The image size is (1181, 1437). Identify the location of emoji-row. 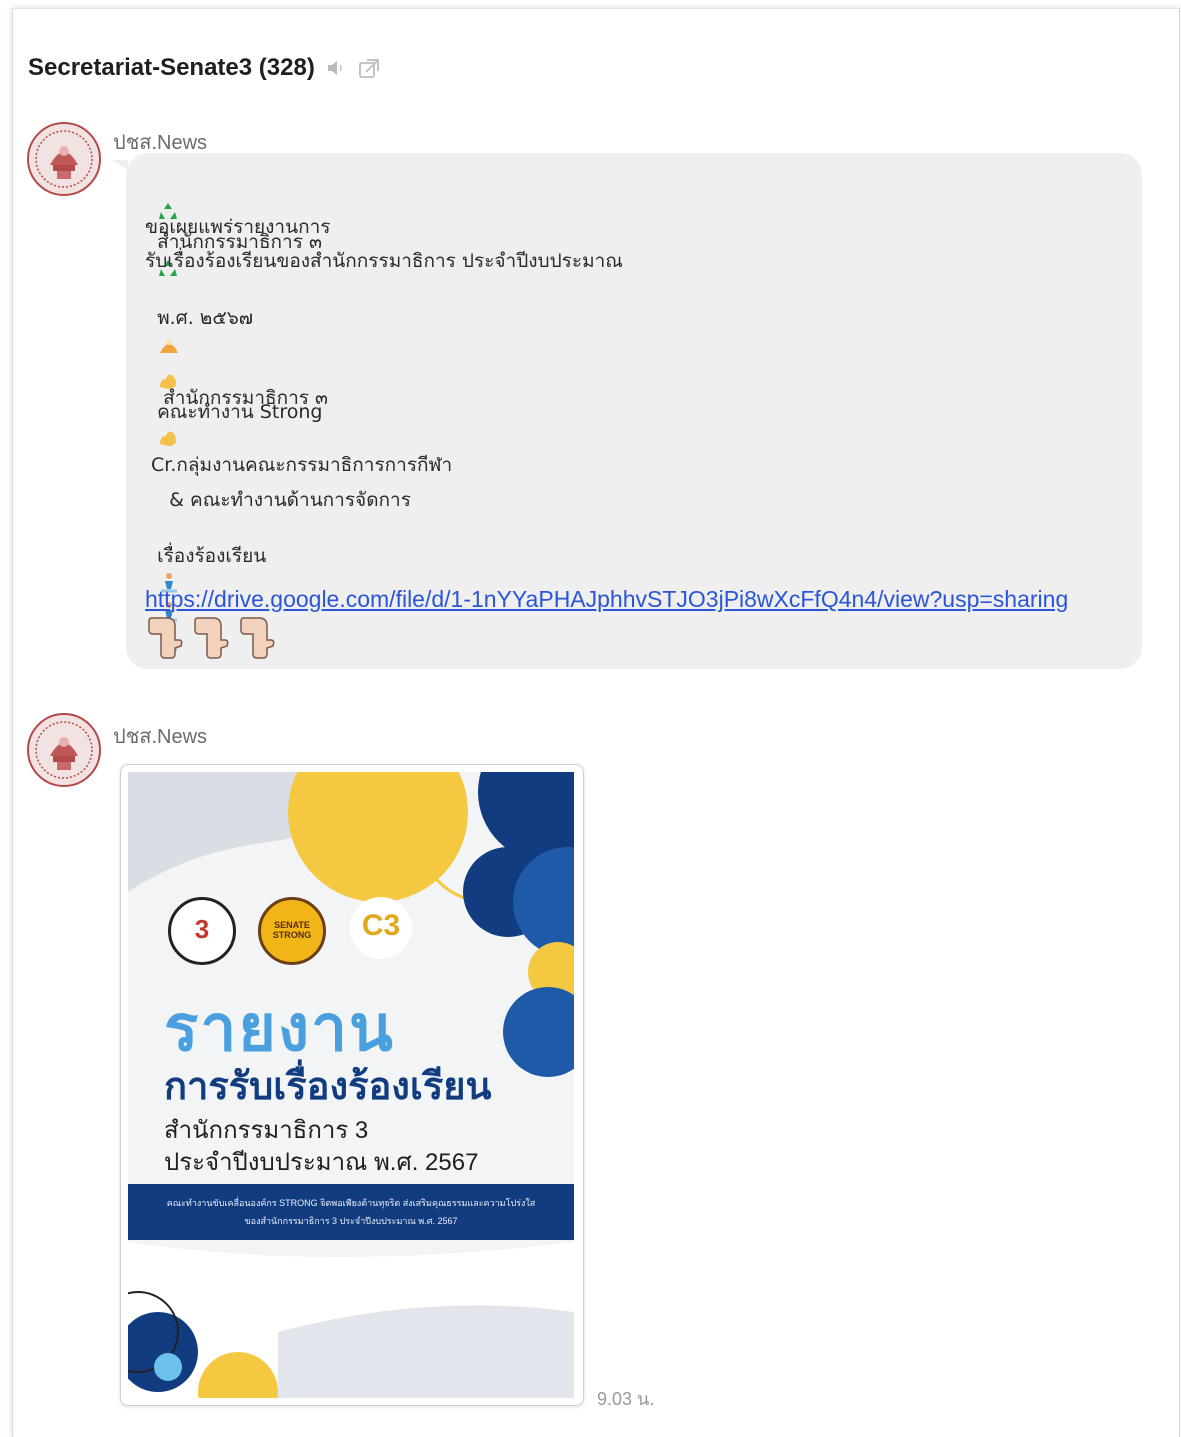
(211, 639).